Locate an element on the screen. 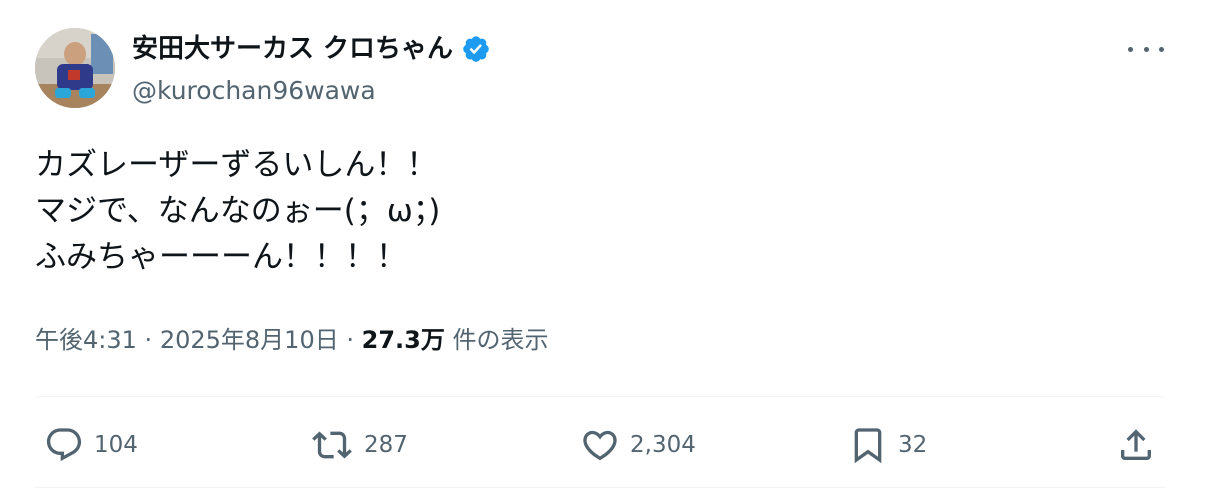 The image size is (1218, 492). tweet-date: 2025年8月10日 is located at coordinates (249, 340).